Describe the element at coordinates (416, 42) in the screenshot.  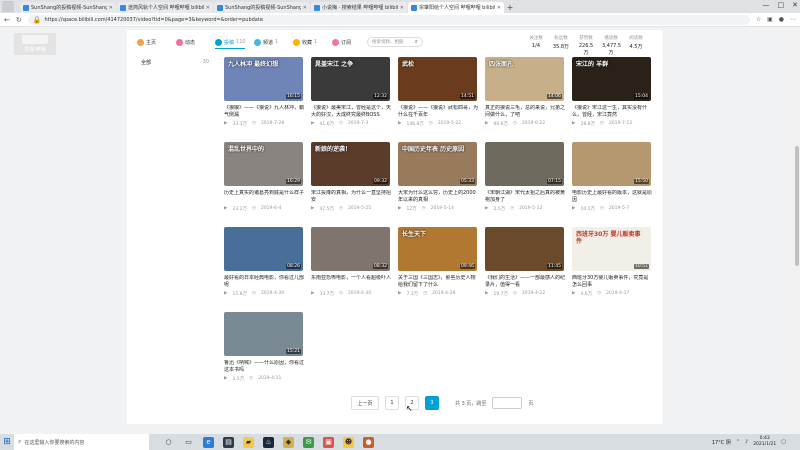
I see `search-icon: ⌕` at that location.